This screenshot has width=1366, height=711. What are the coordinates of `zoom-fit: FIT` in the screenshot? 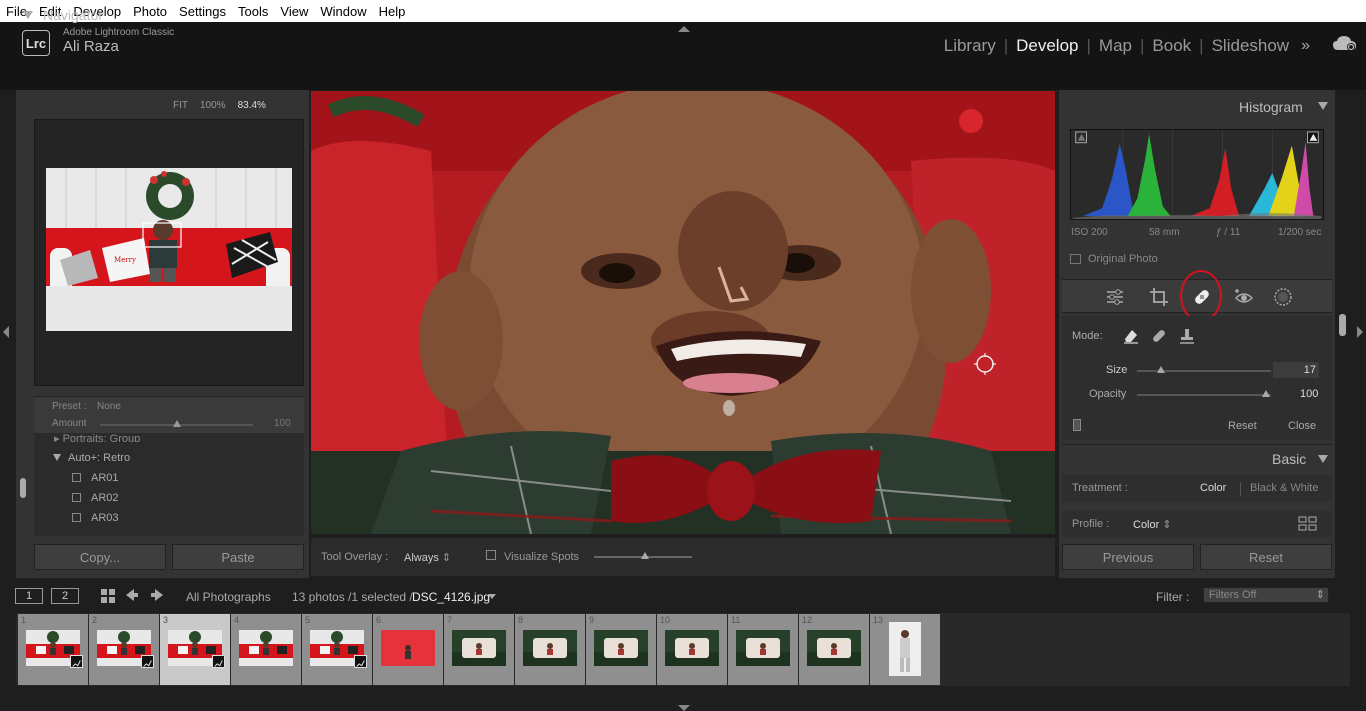 It's located at (180, 105).